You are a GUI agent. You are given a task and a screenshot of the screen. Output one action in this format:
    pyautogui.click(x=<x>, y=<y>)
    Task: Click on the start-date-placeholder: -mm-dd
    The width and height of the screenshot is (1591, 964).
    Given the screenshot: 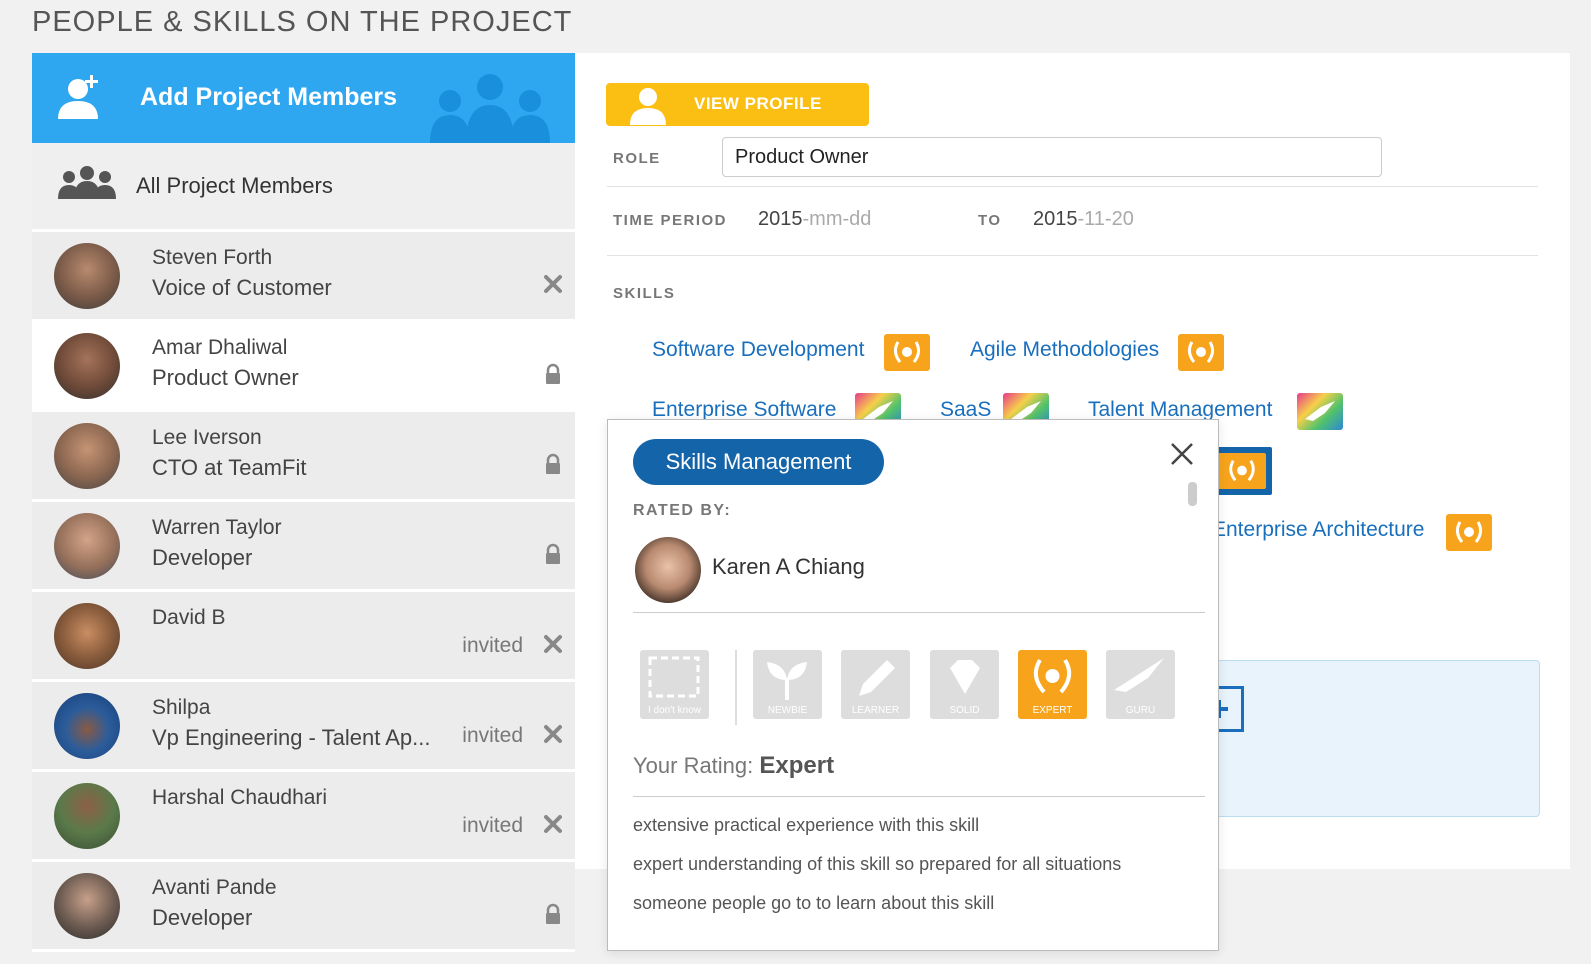 What is the action you would take?
    pyautogui.click(x=837, y=219)
    